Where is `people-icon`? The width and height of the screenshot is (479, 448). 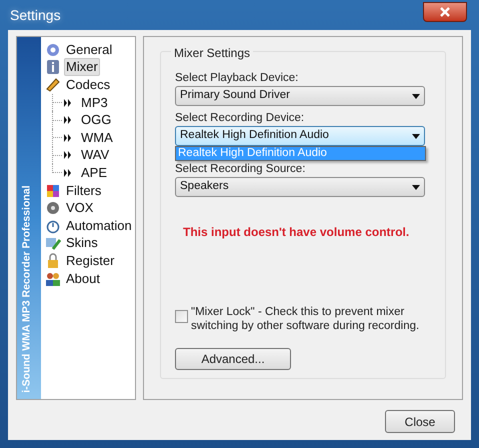 people-icon is located at coordinates (53, 278).